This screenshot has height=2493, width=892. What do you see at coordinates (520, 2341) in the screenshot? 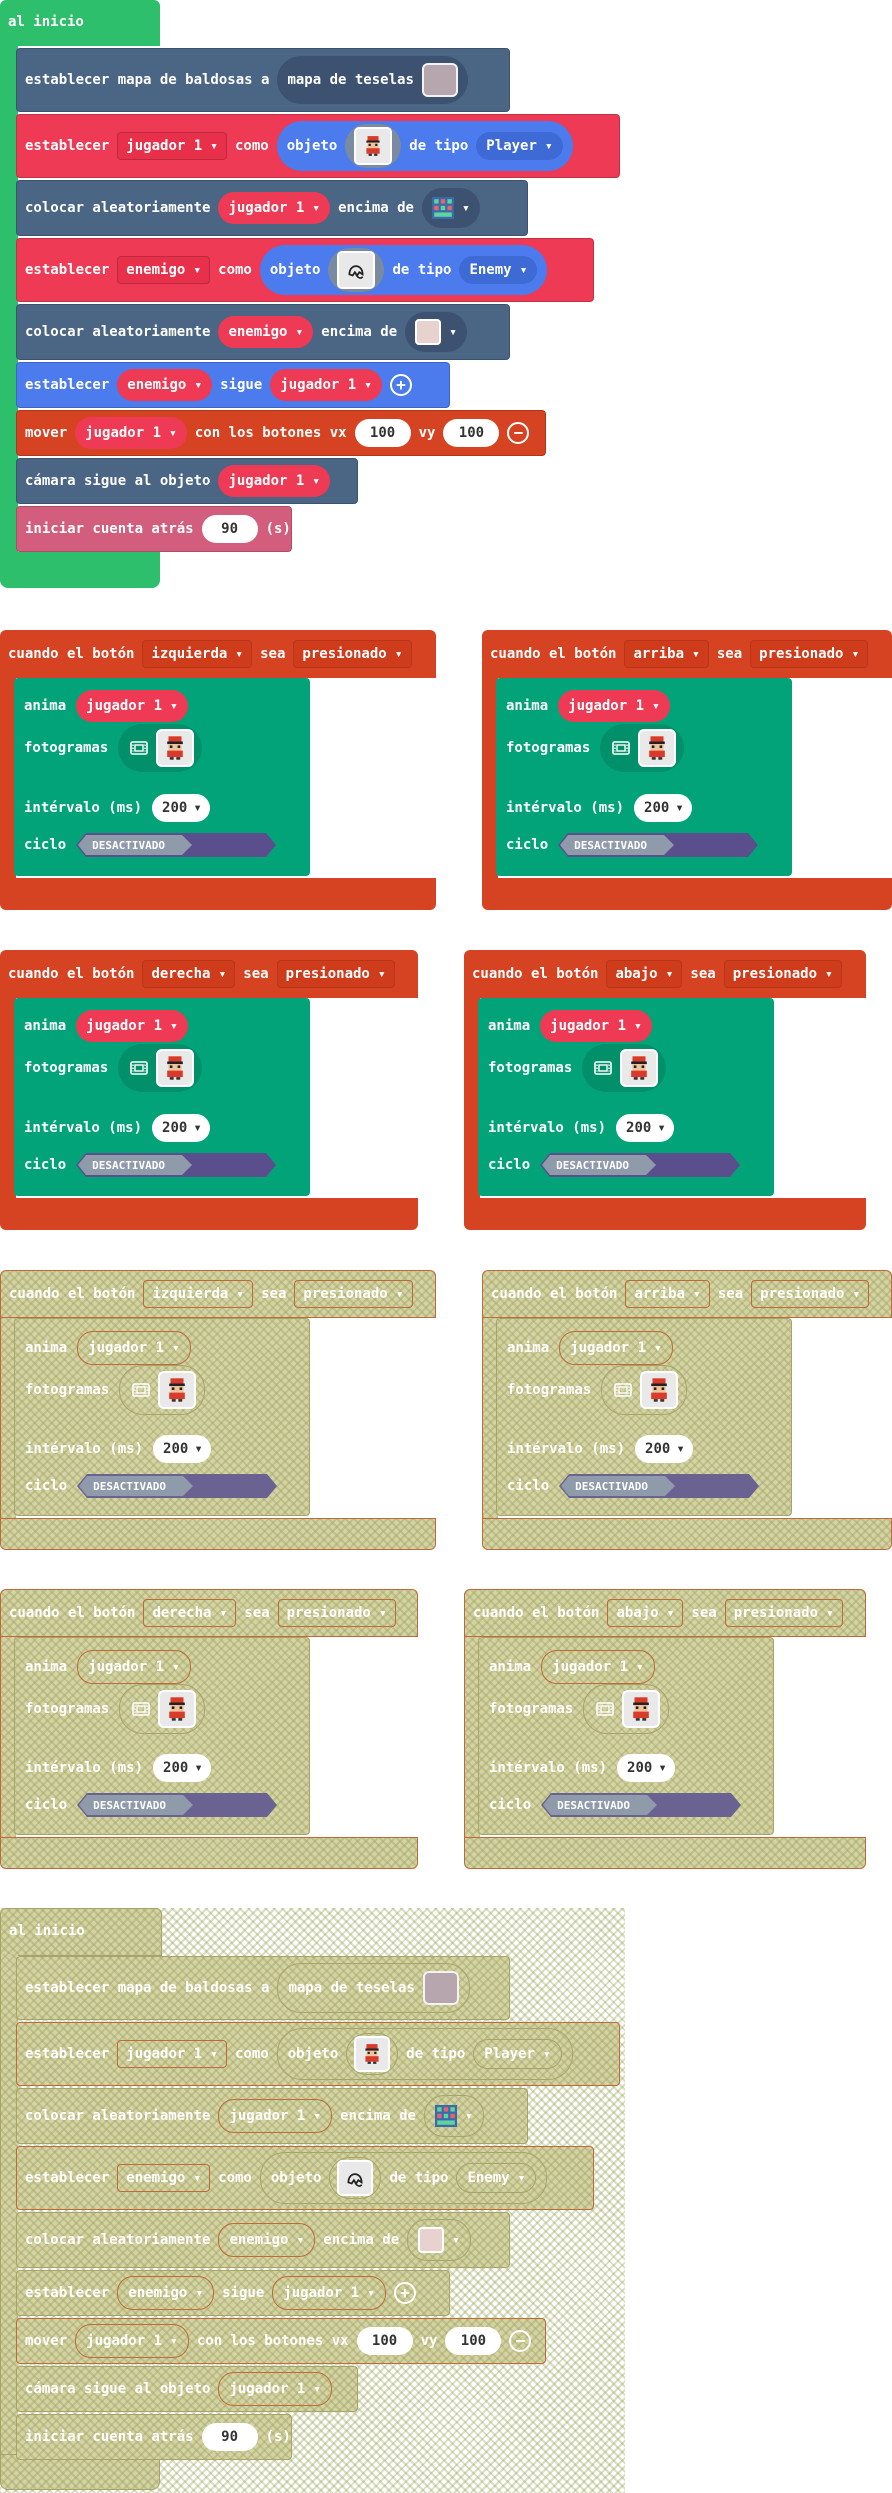
I see `minus-icon: −` at bounding box center [520, 2341].